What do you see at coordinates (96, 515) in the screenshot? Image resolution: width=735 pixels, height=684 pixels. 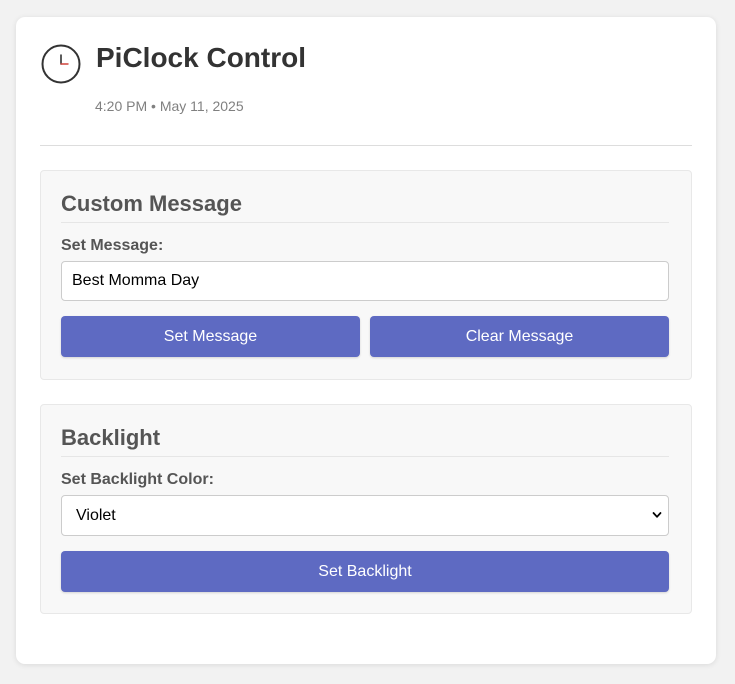 I see `selected-color-value: Violet` at bounding box center [96, 515].